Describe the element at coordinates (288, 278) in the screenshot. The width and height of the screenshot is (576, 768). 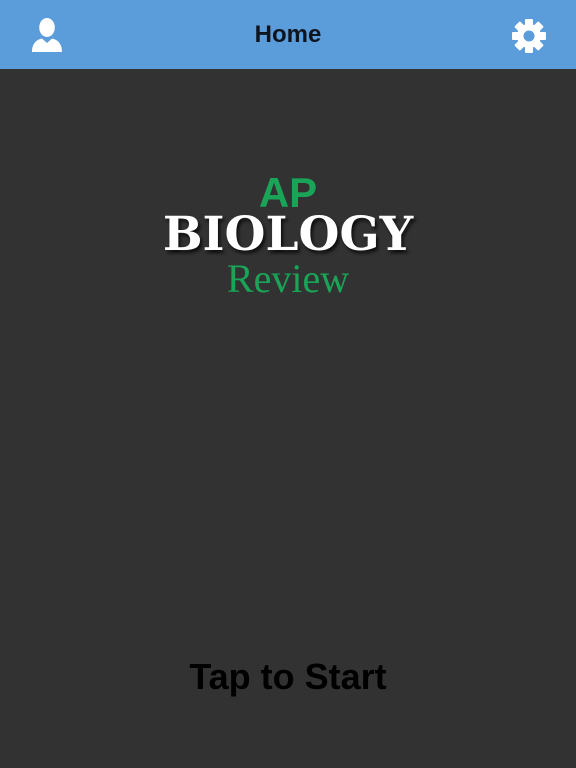
I see `logo-review-text: Review` at that location.